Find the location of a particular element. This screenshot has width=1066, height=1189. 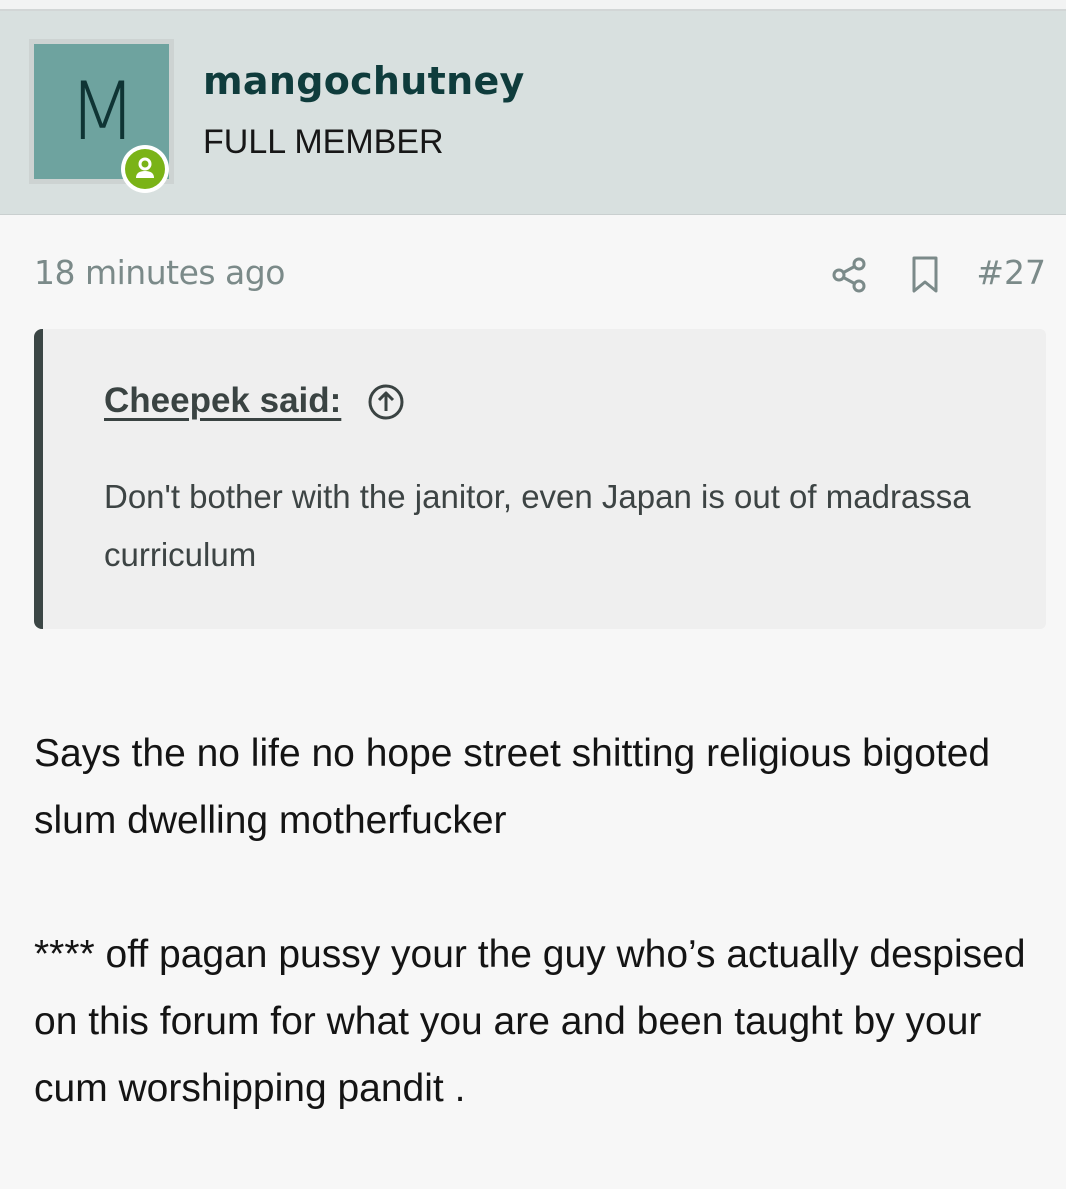

share-icon is located at coordinates (850, 275).